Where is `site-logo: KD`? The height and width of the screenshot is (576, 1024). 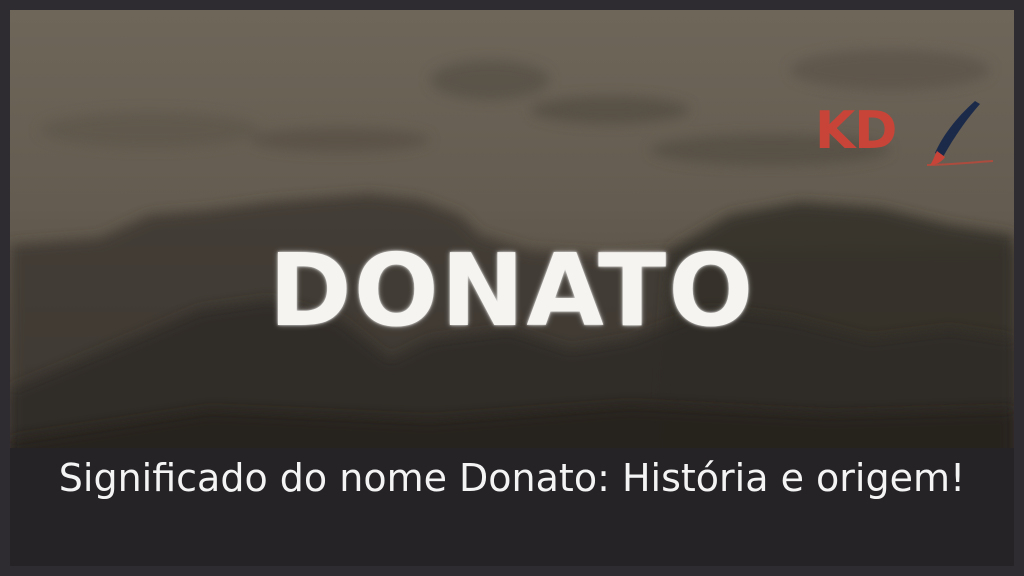
site-logo: KD is located at coordinates (905, 132).